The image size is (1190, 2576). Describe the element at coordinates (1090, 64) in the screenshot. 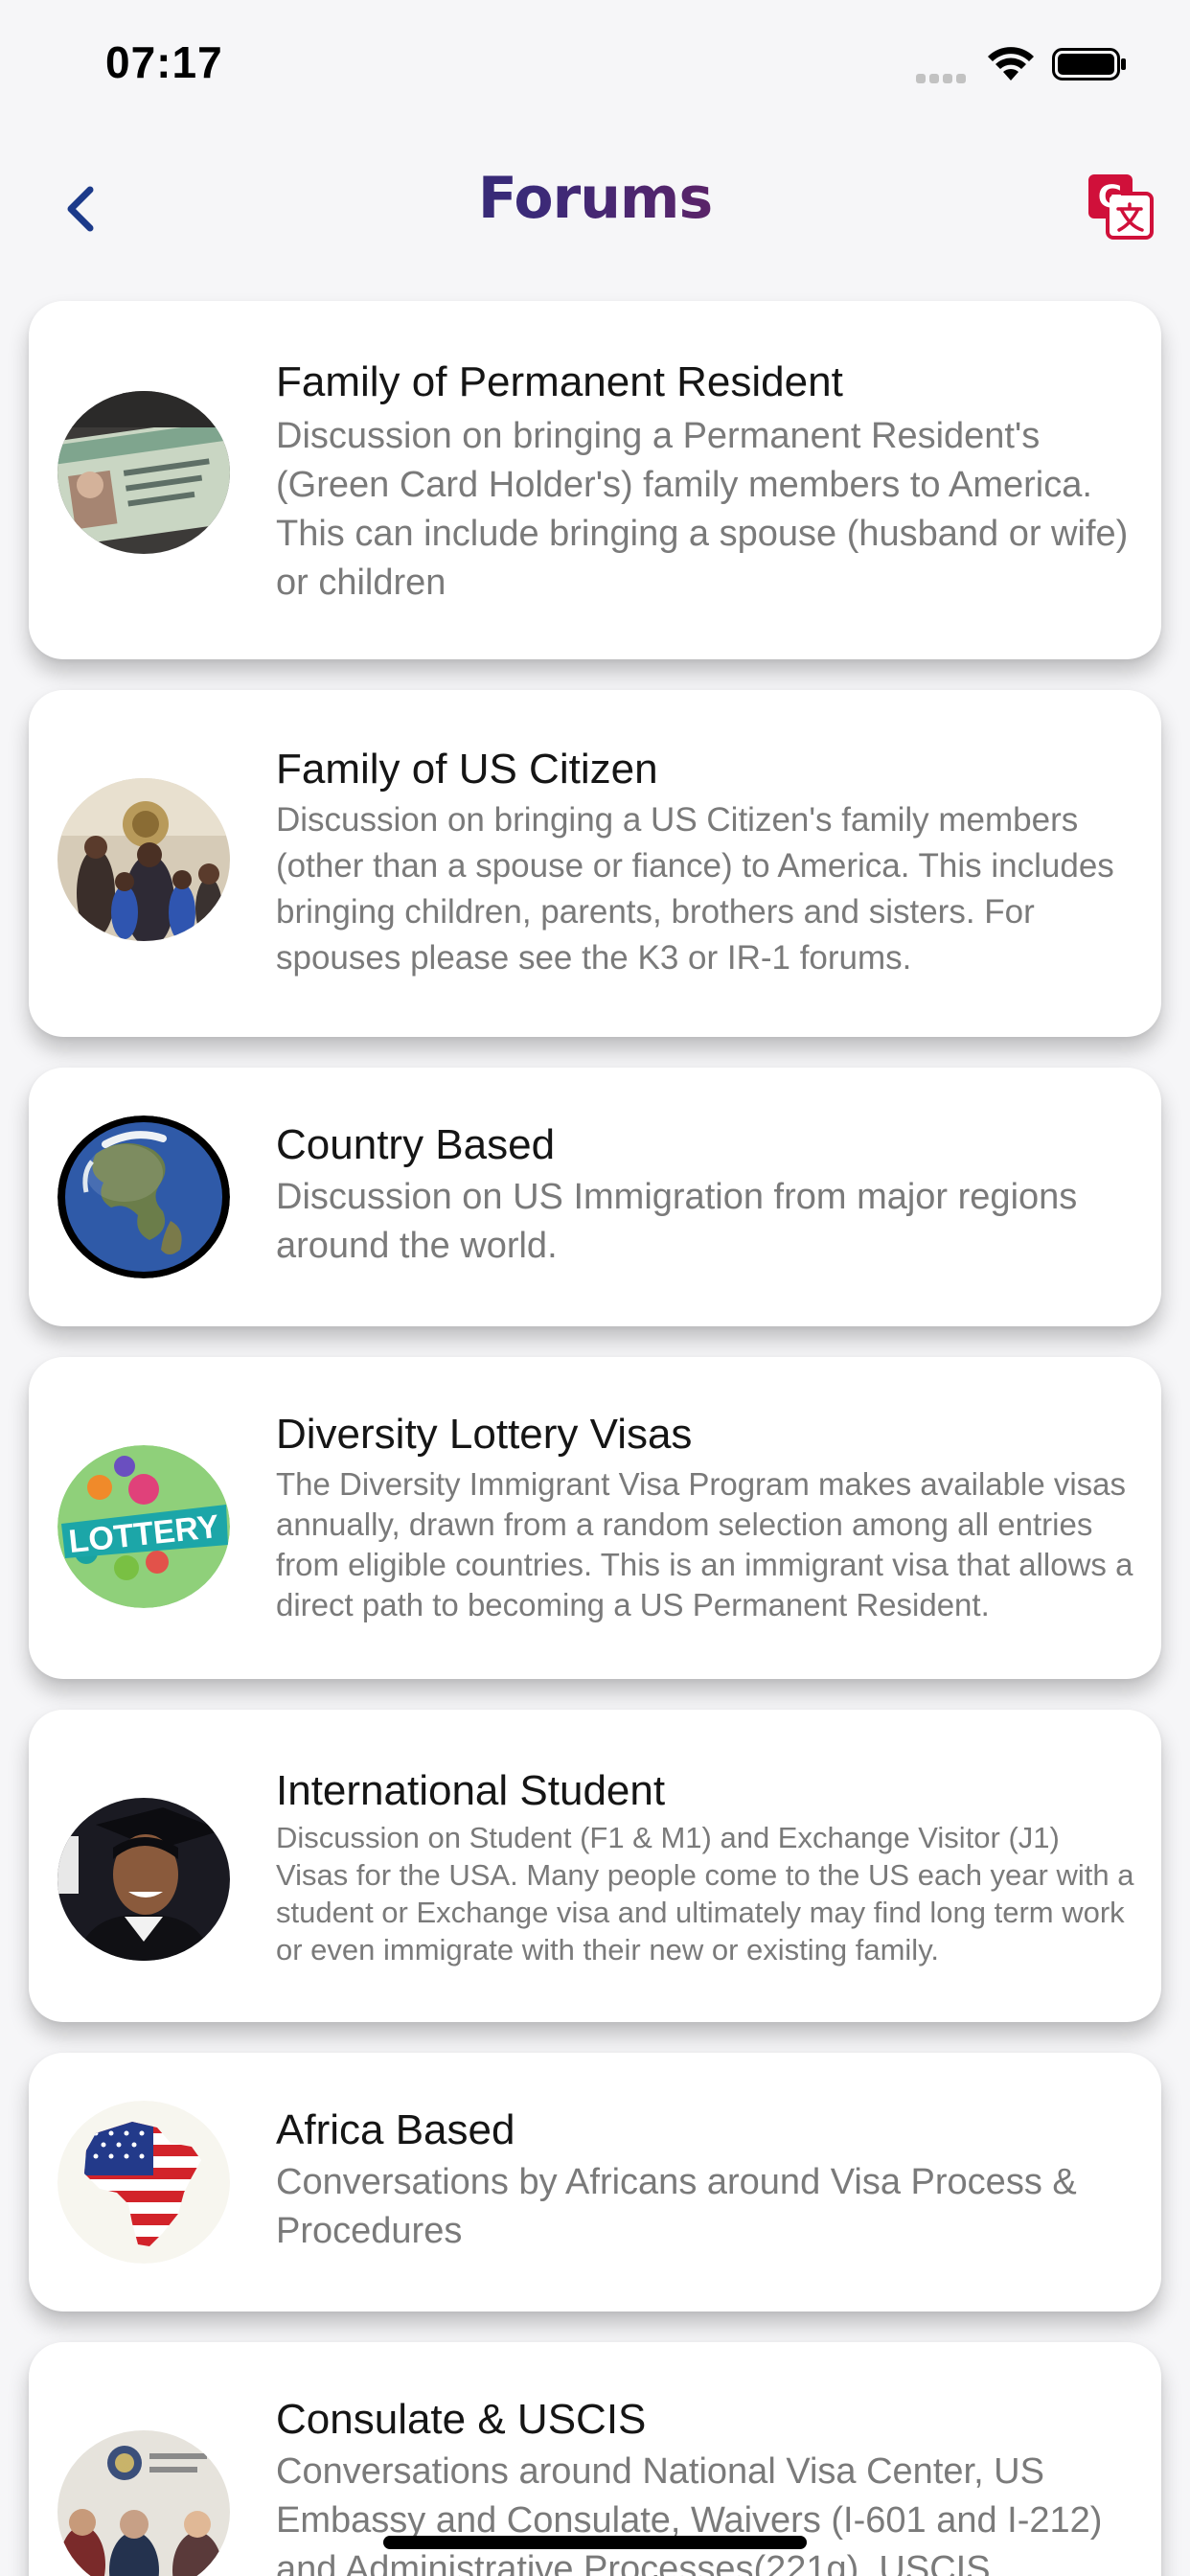

I see `battery-icon` at that location.